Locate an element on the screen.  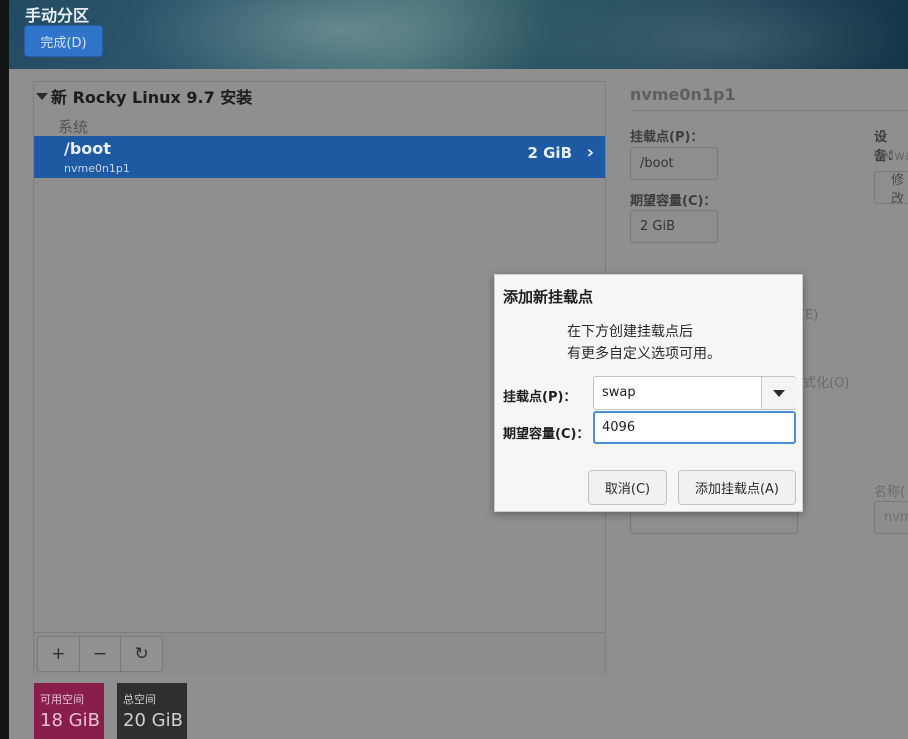
selected-partition-title: nvme0n1p1 is located at coordinates (683, 94).